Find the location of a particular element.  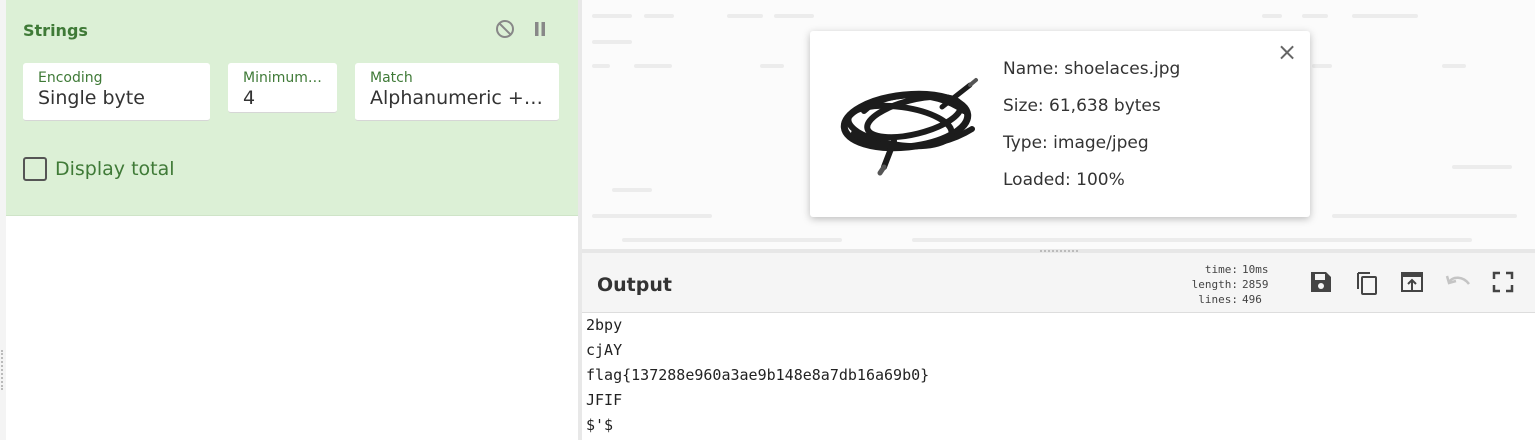

copy-output-button is located at coordinates (1367, 282).